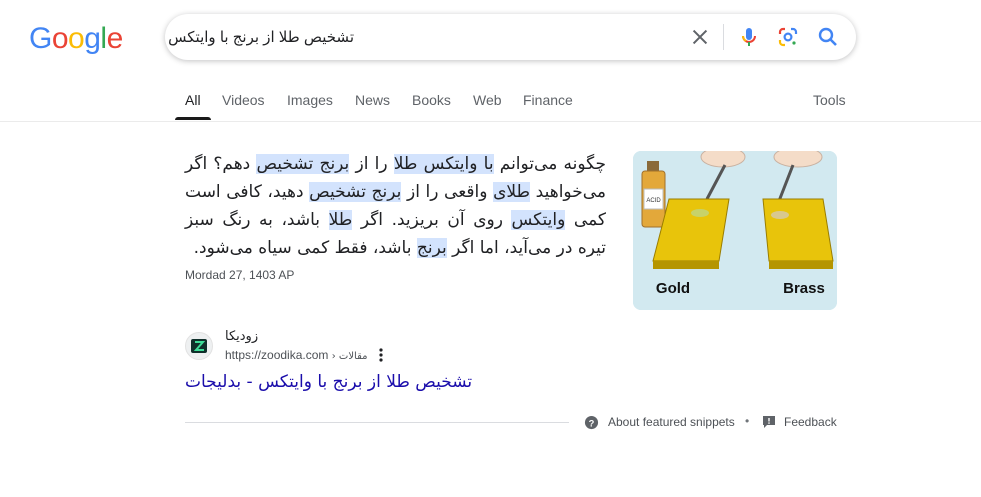  I want to click on site-name: زودیکا, so click(241, 336).